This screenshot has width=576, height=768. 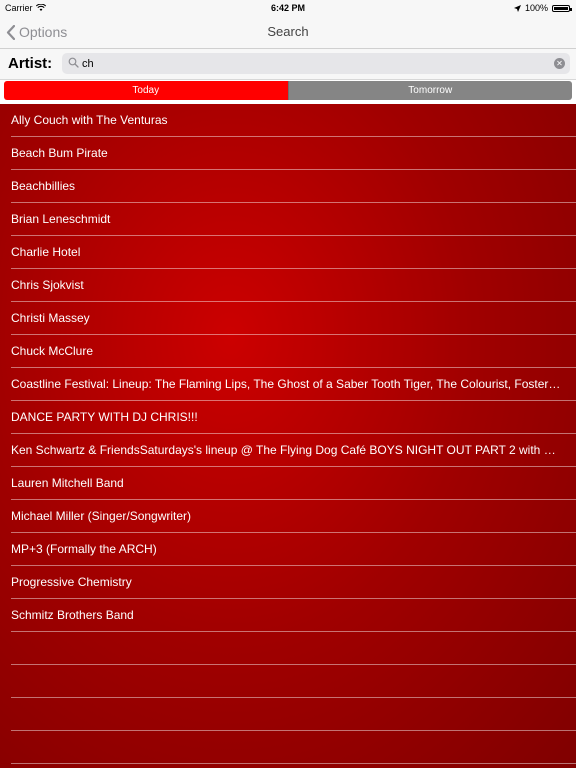 I want to click on list-item: Christi Massey, so click(x=293, y=318).